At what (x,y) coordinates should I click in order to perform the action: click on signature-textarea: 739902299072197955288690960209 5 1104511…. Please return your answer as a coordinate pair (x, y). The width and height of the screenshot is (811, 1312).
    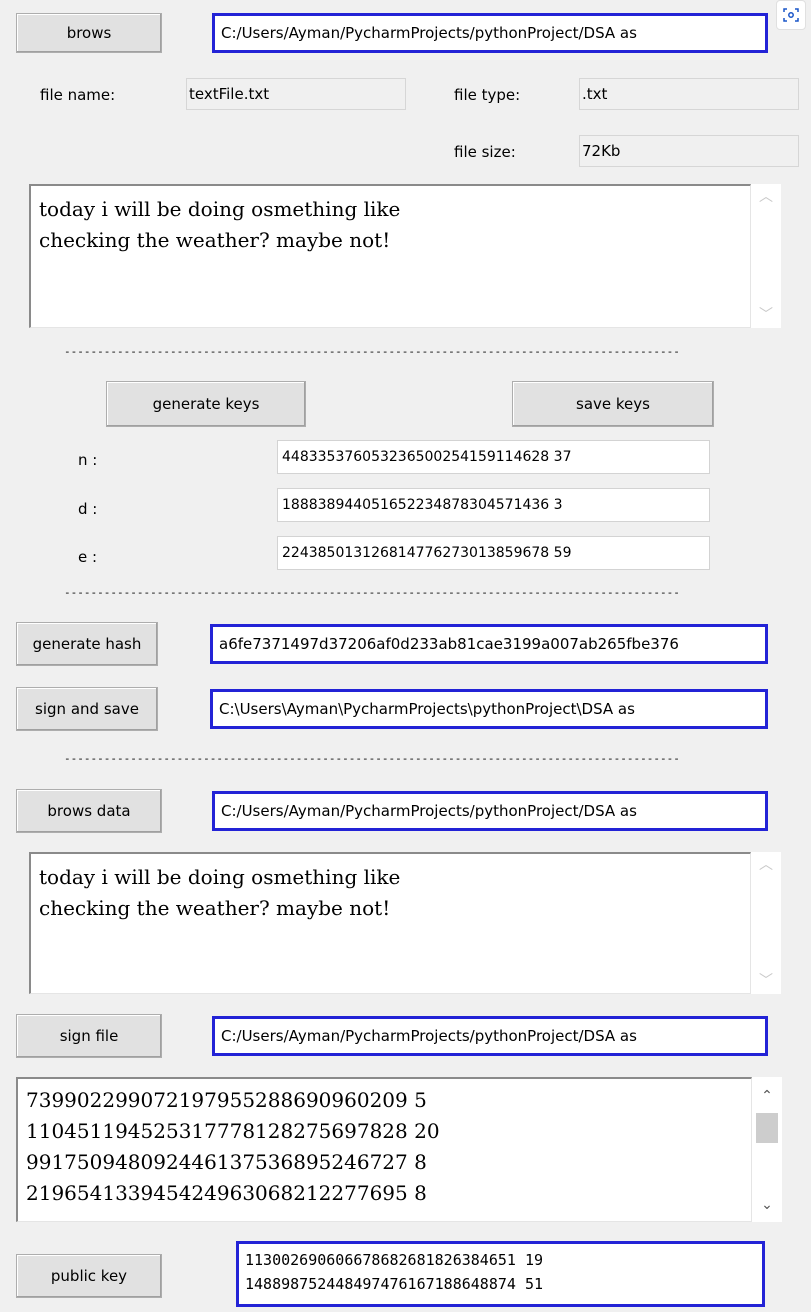
    Looking at the image, I should click on (384, 1149).